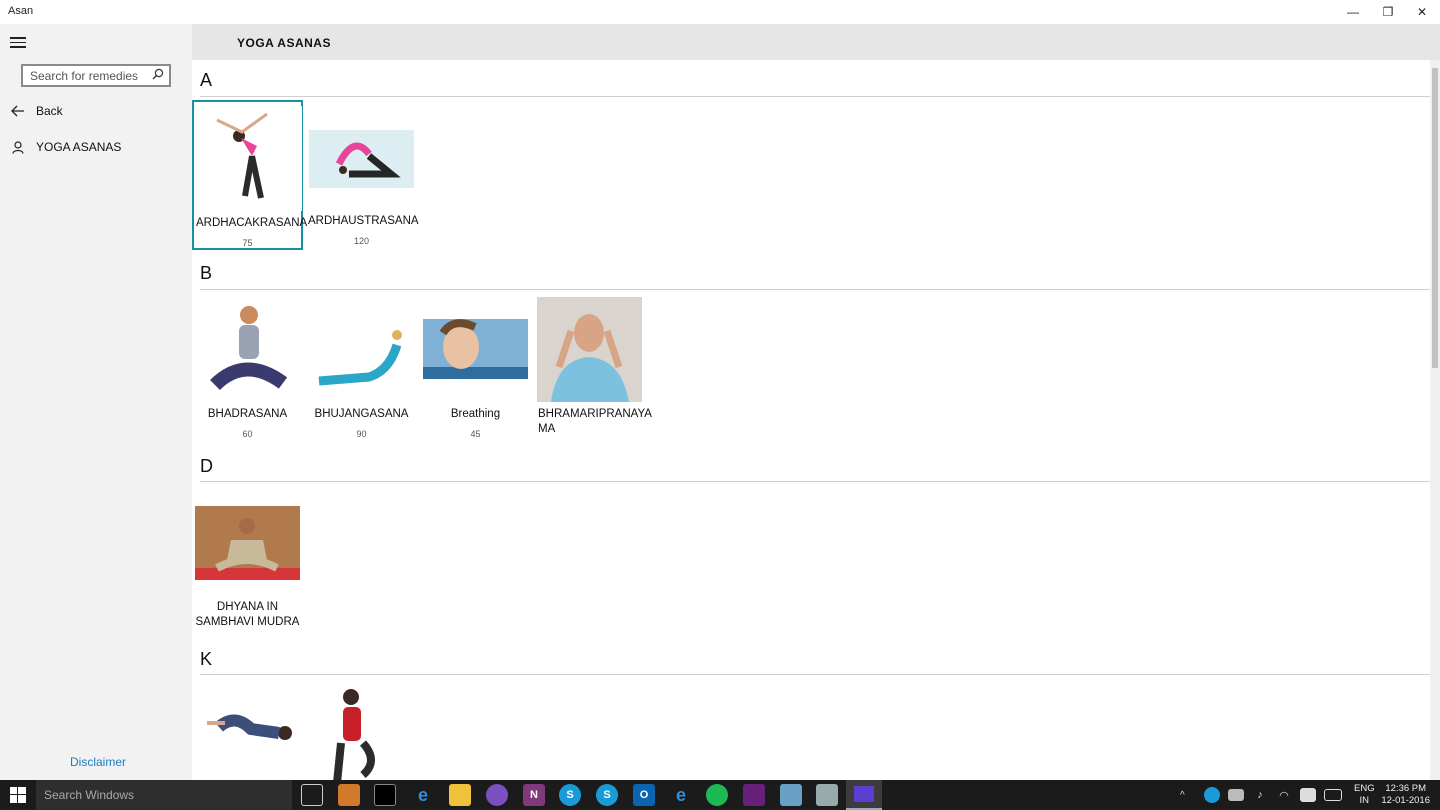  What do you see at coordinates (252, 223) in the screenshot?
I see `asana-name: ARDHACAKRASANA` at bounding box center [252, 223].